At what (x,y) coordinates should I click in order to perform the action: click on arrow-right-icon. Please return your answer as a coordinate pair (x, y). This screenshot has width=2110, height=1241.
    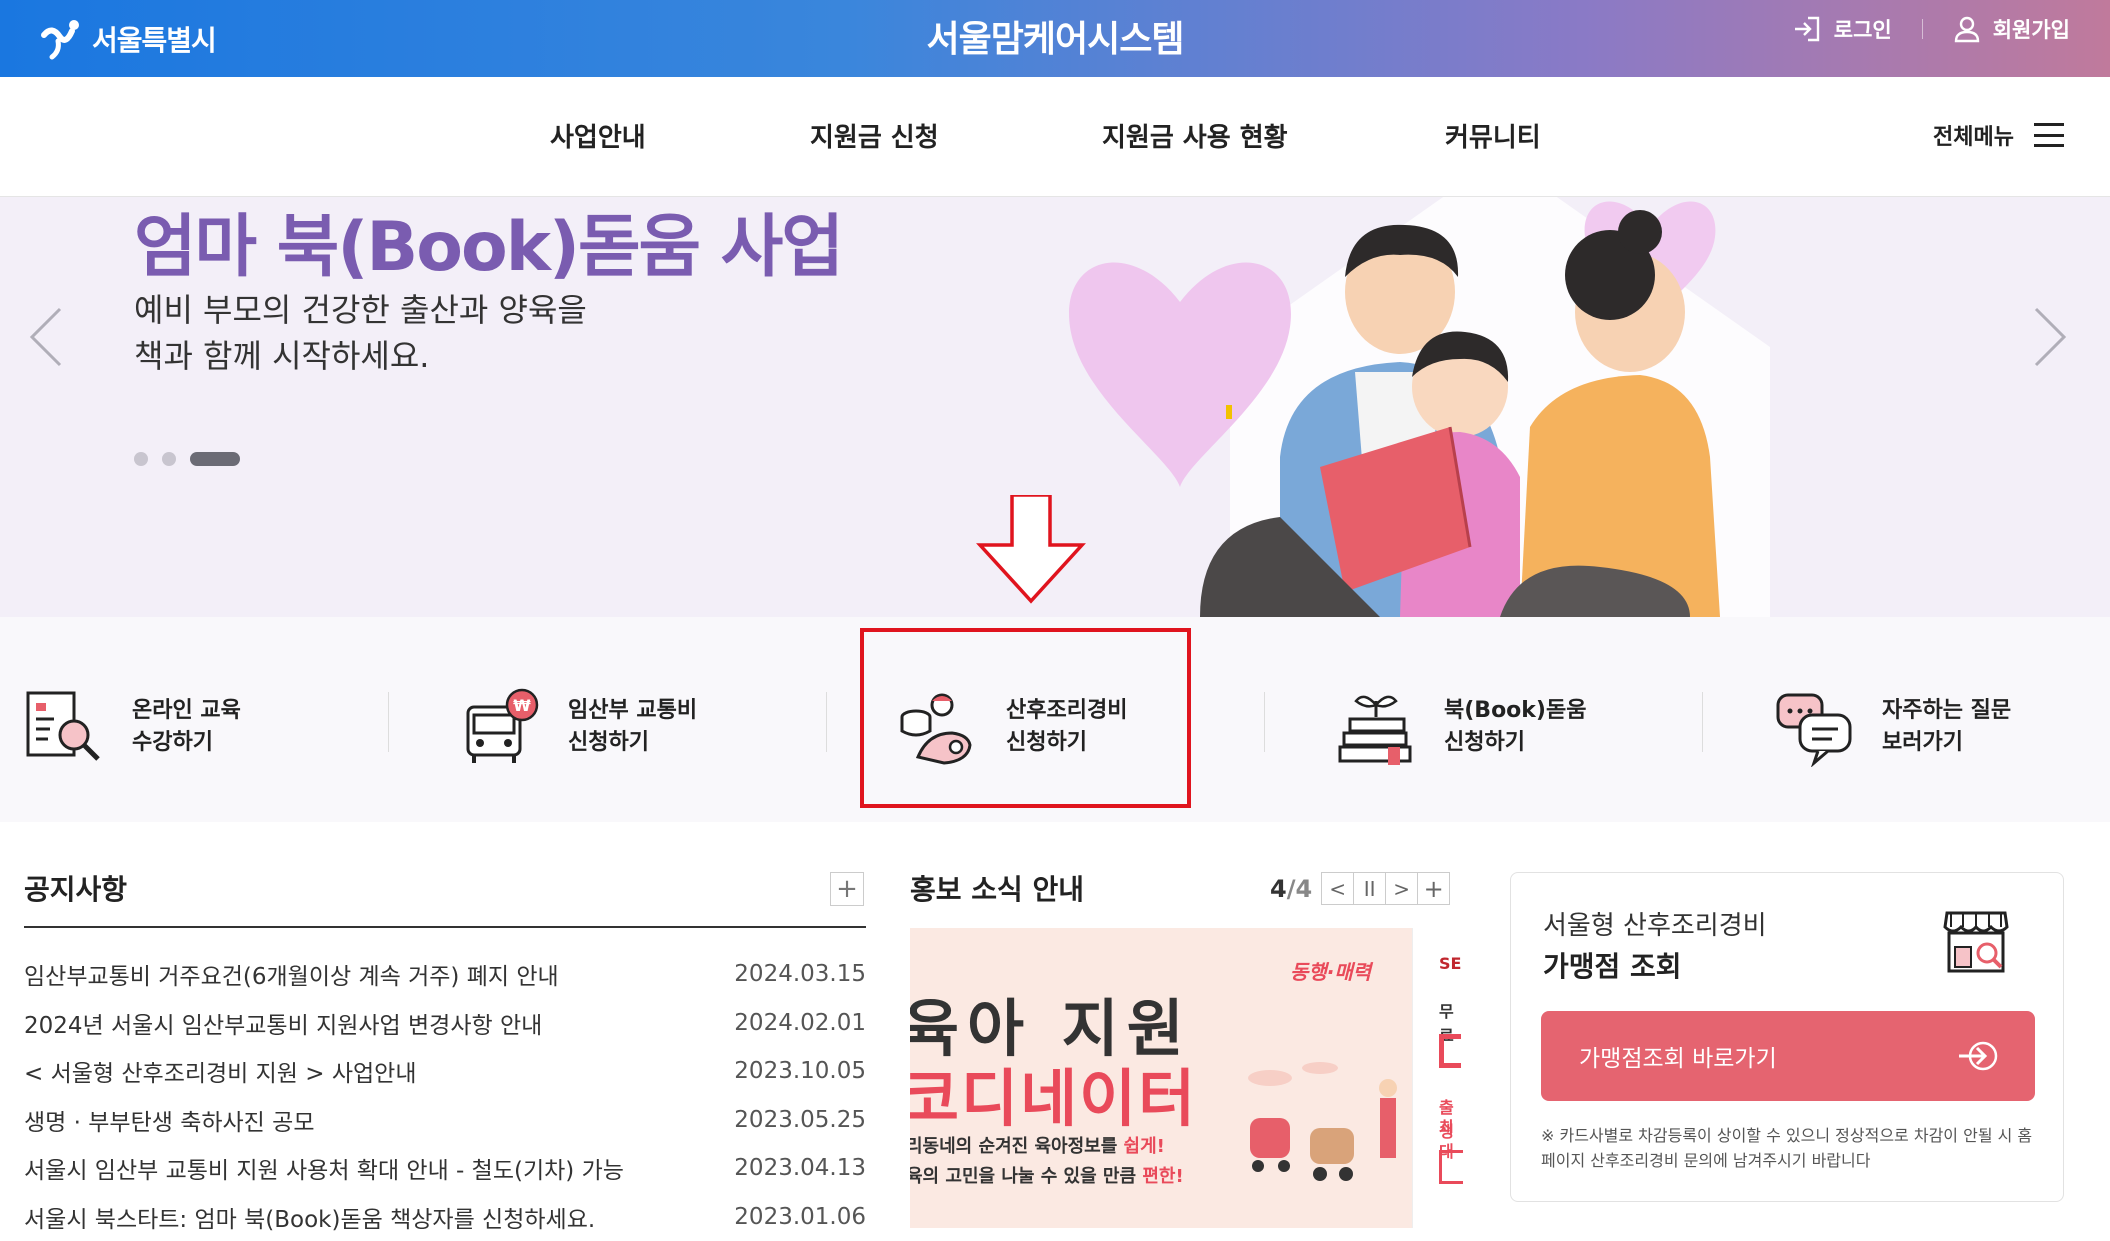
    Looking at the image, I should click on (1978, 1056).